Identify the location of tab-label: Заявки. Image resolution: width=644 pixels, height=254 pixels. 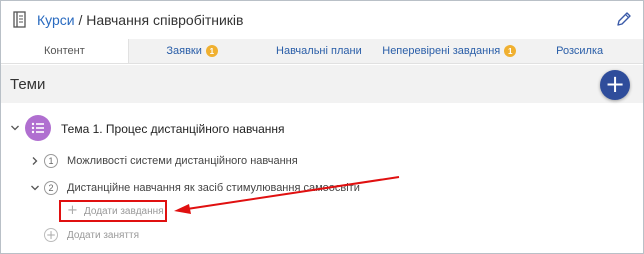
(184, 51).